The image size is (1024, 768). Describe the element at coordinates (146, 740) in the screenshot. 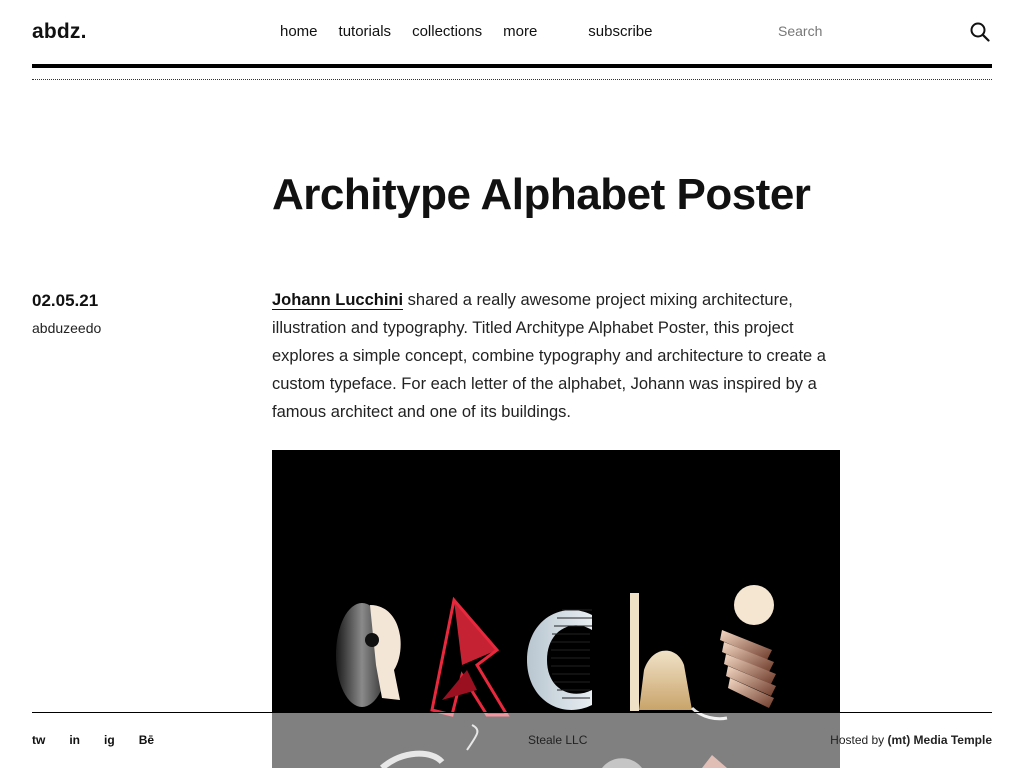

I see `social-behance-link: Bē` at that location.